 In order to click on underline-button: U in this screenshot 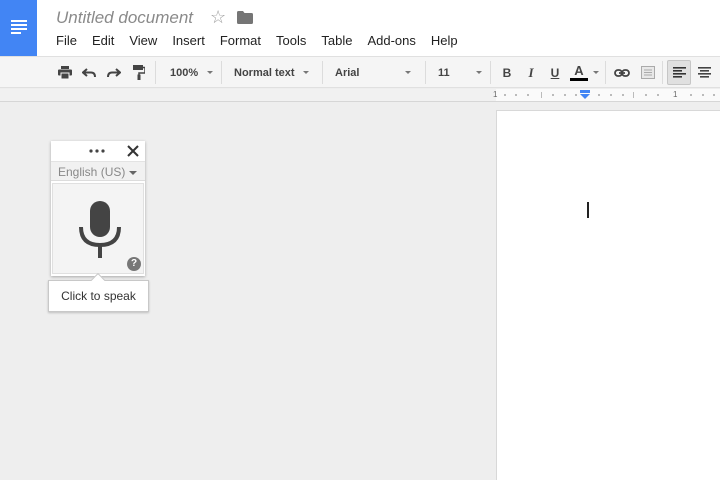, I will do `click(555, 72)`.